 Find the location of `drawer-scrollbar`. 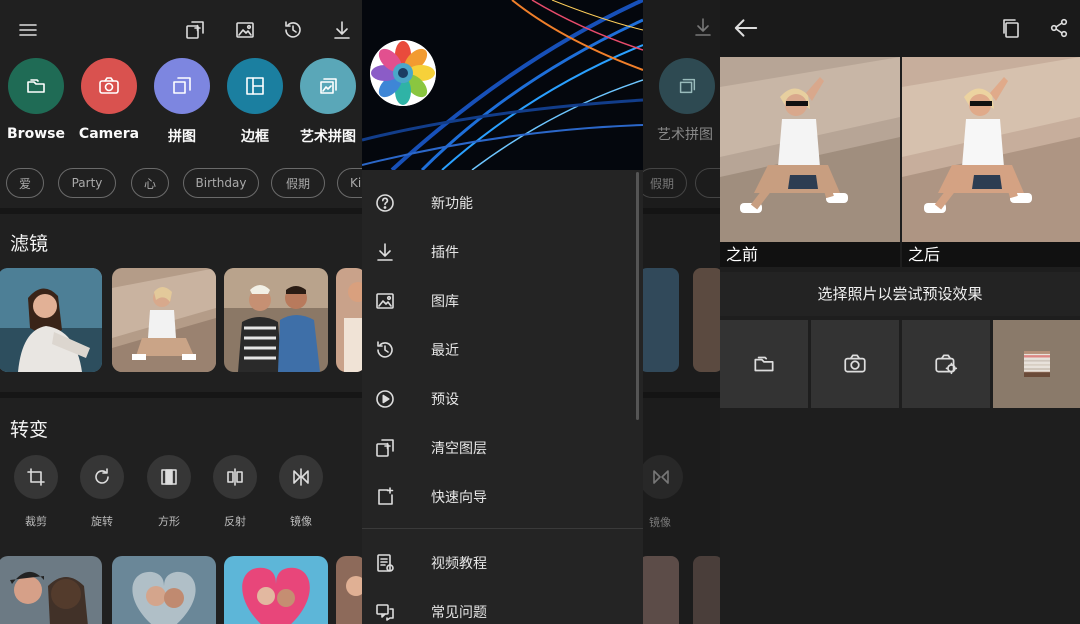

drawer-scrollbar is located at coordinates (637, 296).